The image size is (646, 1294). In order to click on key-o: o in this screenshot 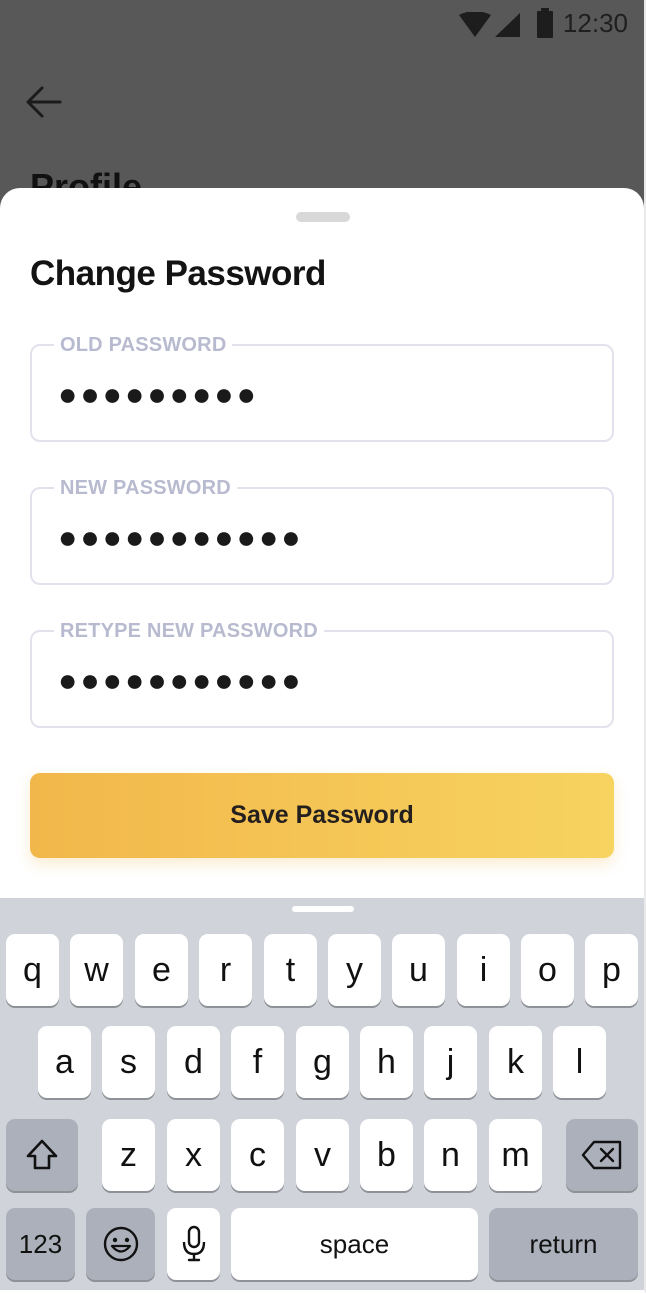, I will do `click(547, 970)`.